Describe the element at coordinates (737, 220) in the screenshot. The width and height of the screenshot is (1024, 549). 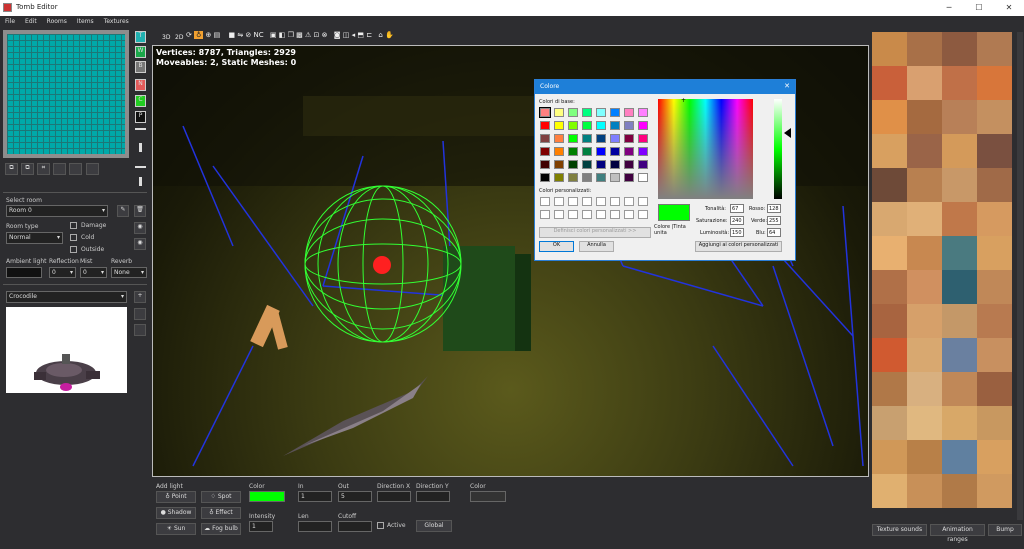
I see `saturation-field: 240` at that location.